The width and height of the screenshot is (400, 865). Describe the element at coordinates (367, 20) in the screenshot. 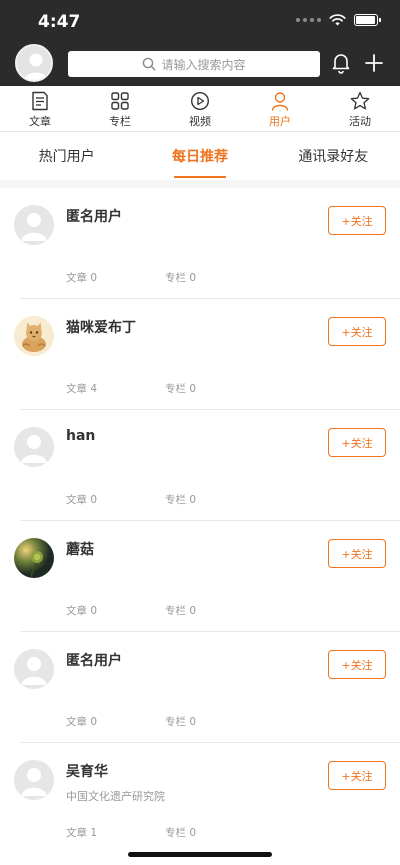

I see `battery-icon` at that location.